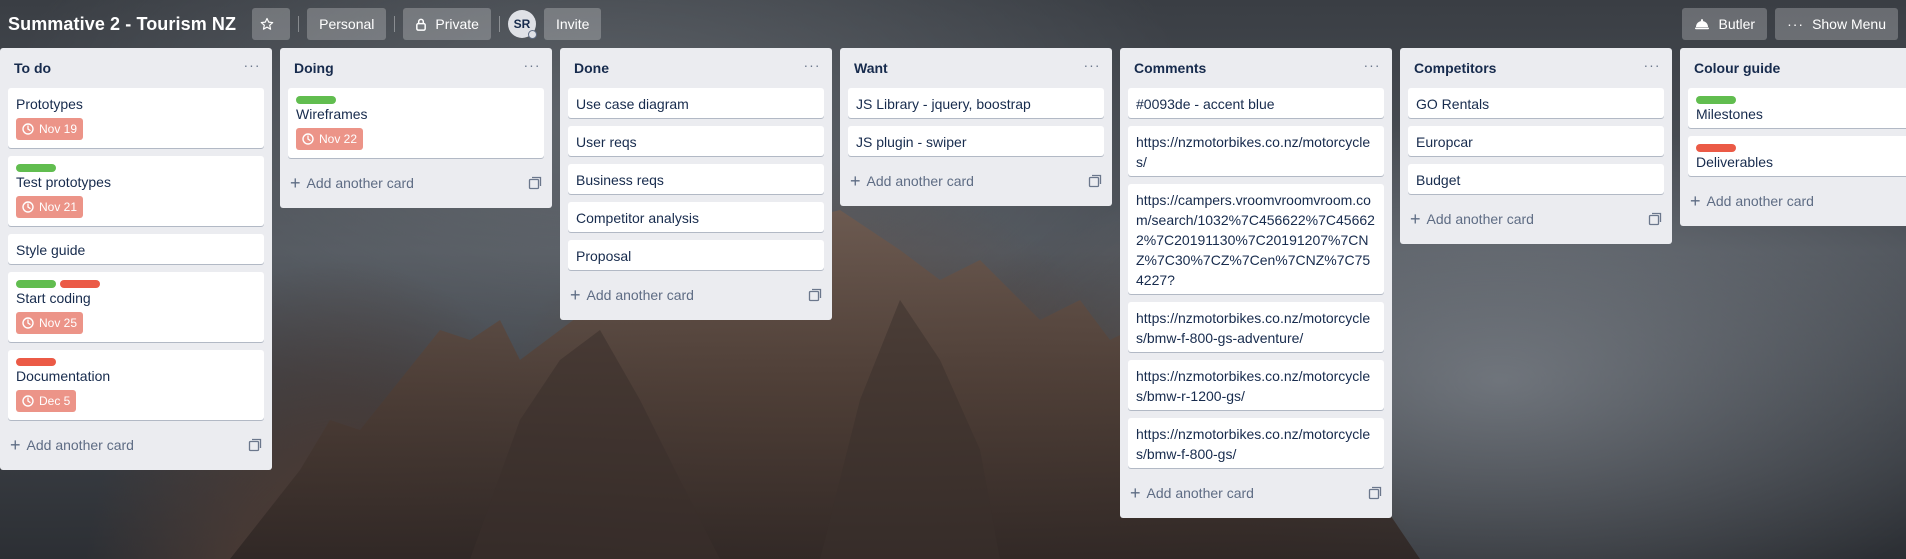 The height and width of the screenshot is (559, 1906). I want to click on list-title: Done, so click(591, 68).